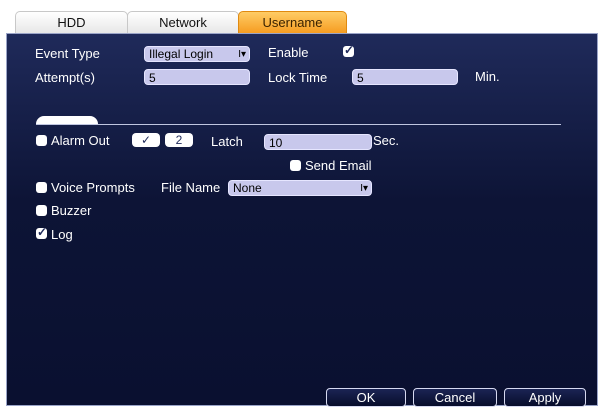 Image resolution: width=603 pixels, height=410 pixels. Describe the element at coordinates (455, 397) in the screenshot. I see `cancel-button: Cancel` at that location.